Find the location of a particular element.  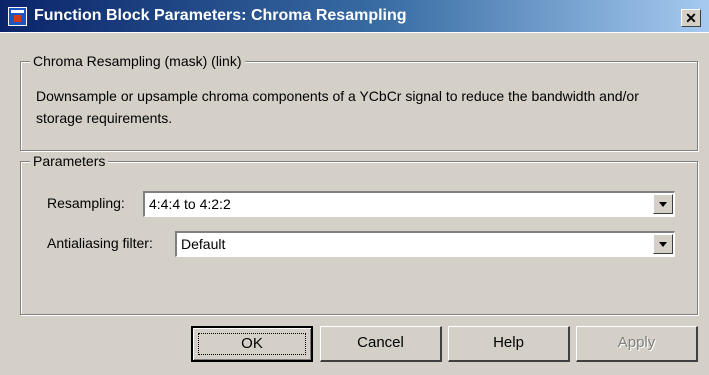

resampling-row: Resampling: 4:4:4 to 4:2:2 is located at coordinates (362, 204).